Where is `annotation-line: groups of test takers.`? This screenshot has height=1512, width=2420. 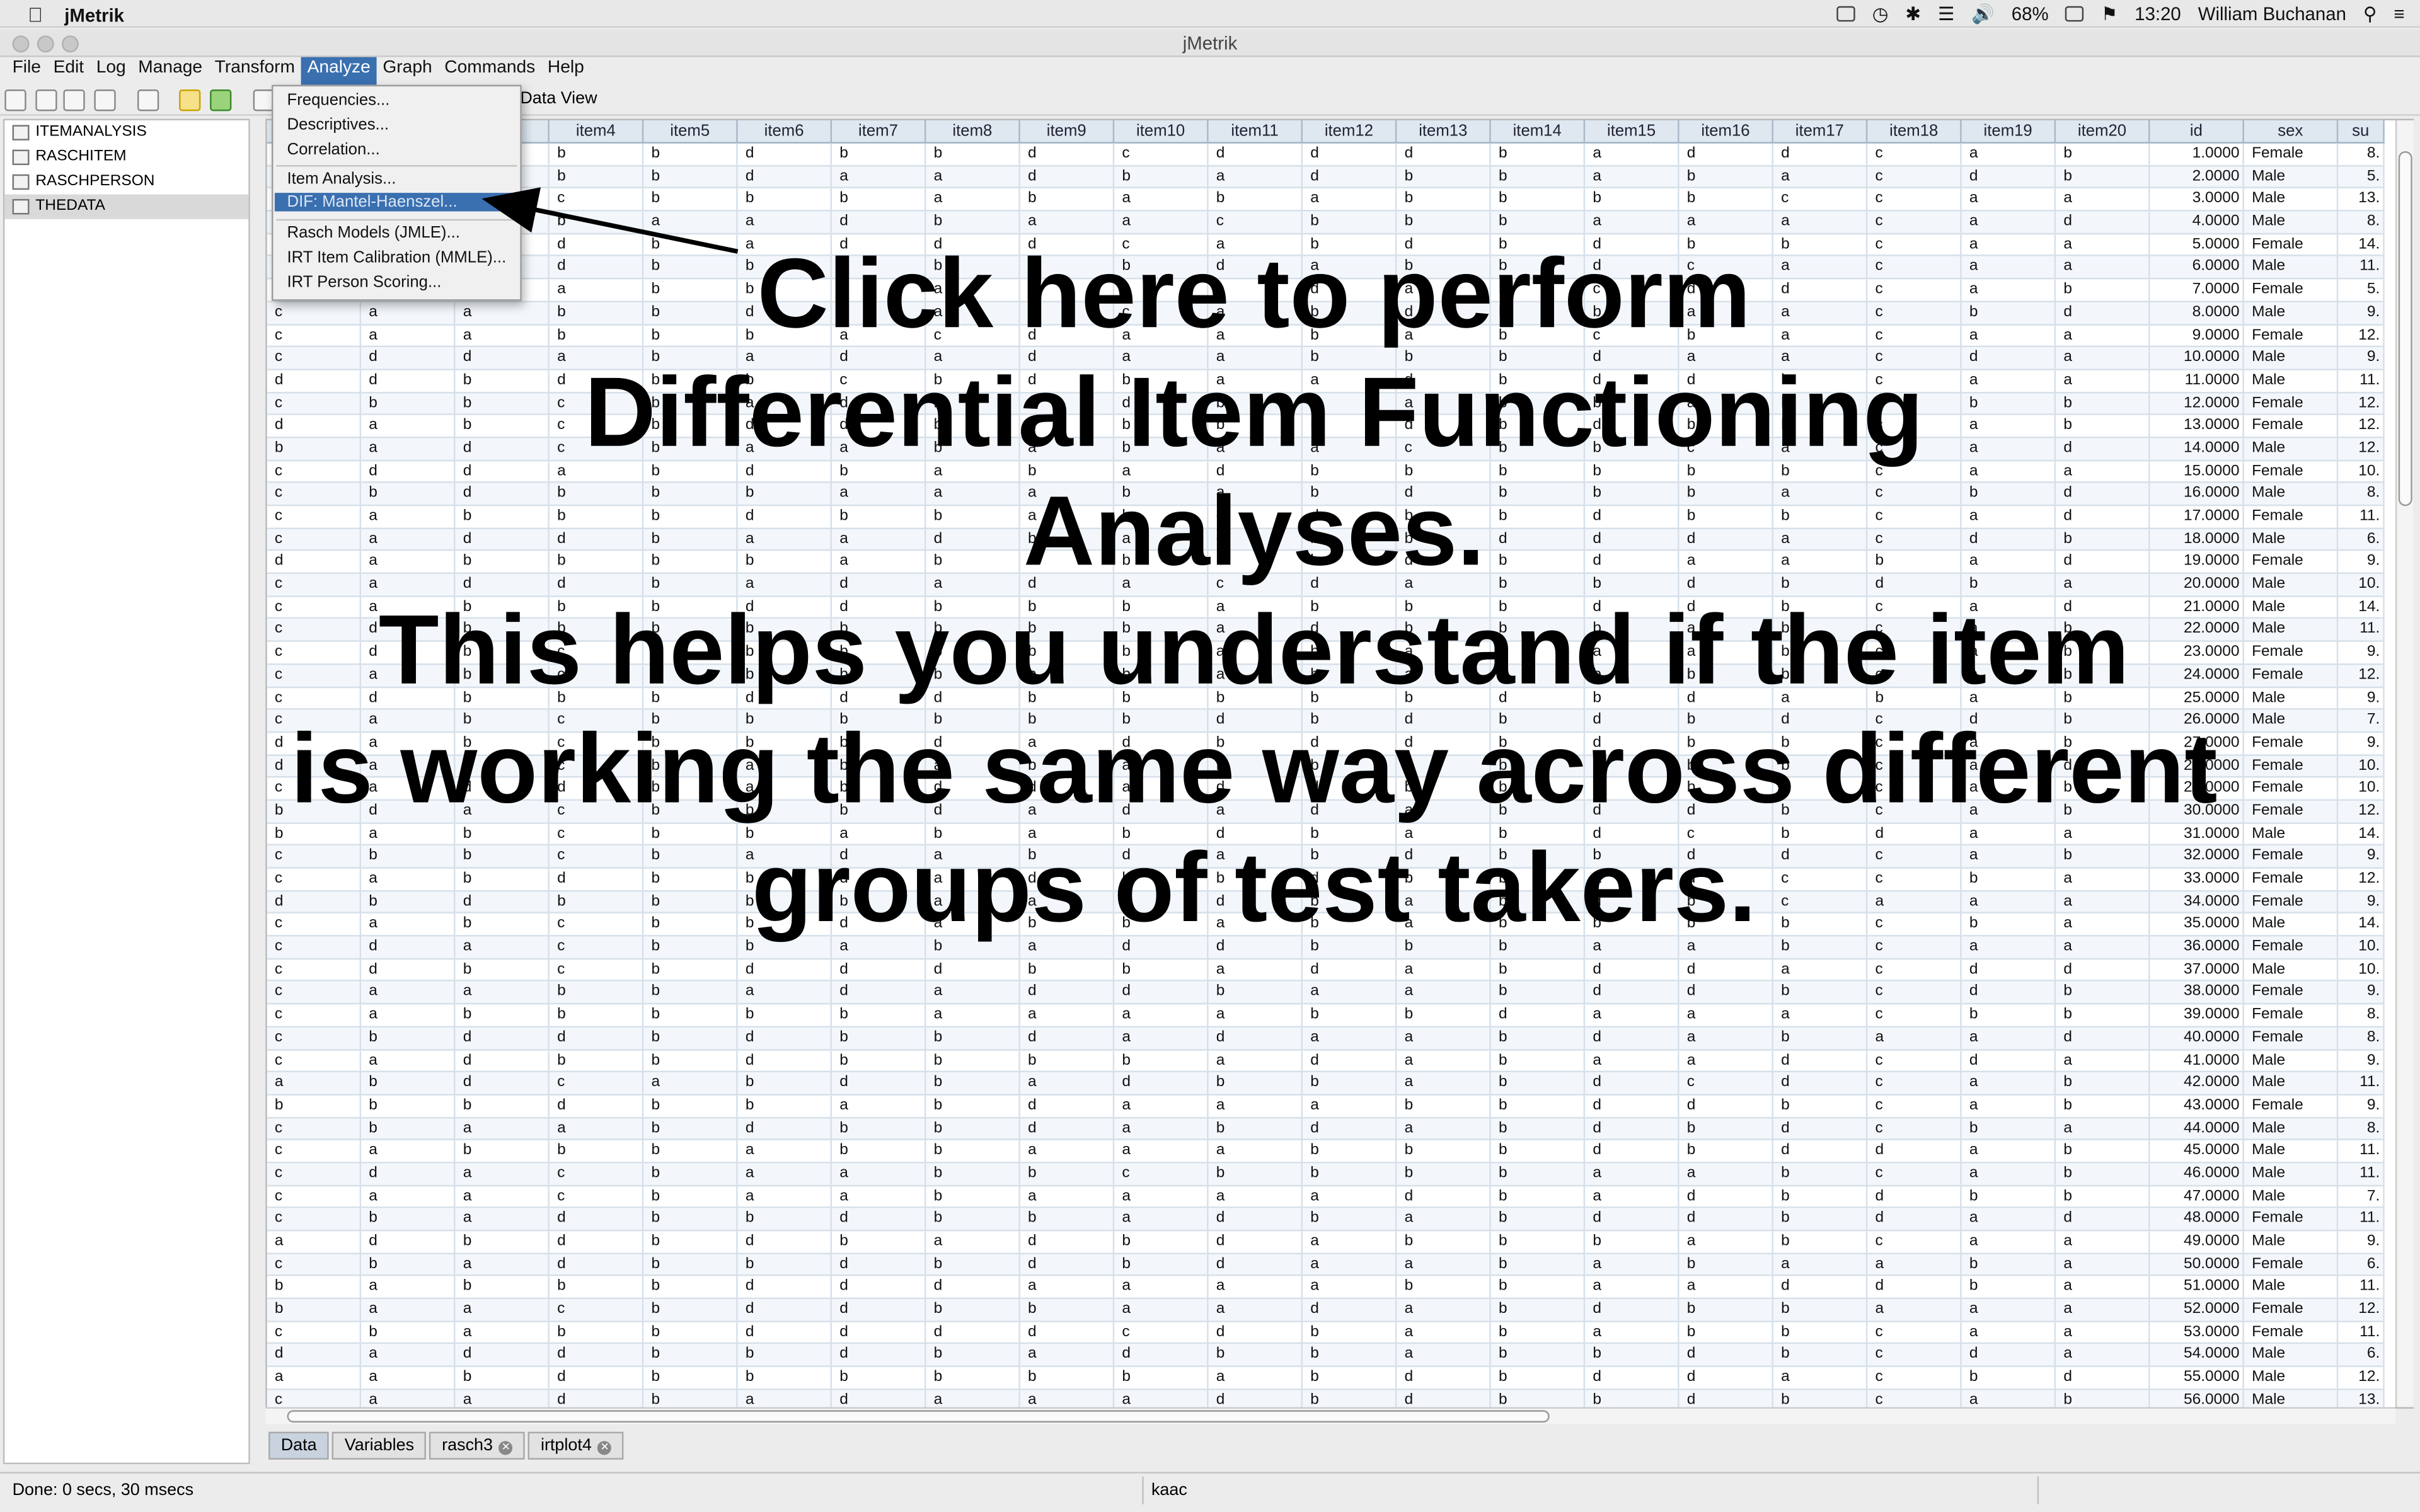
annotation-line: groups of test takers. is located at coordinates (1253, 887).